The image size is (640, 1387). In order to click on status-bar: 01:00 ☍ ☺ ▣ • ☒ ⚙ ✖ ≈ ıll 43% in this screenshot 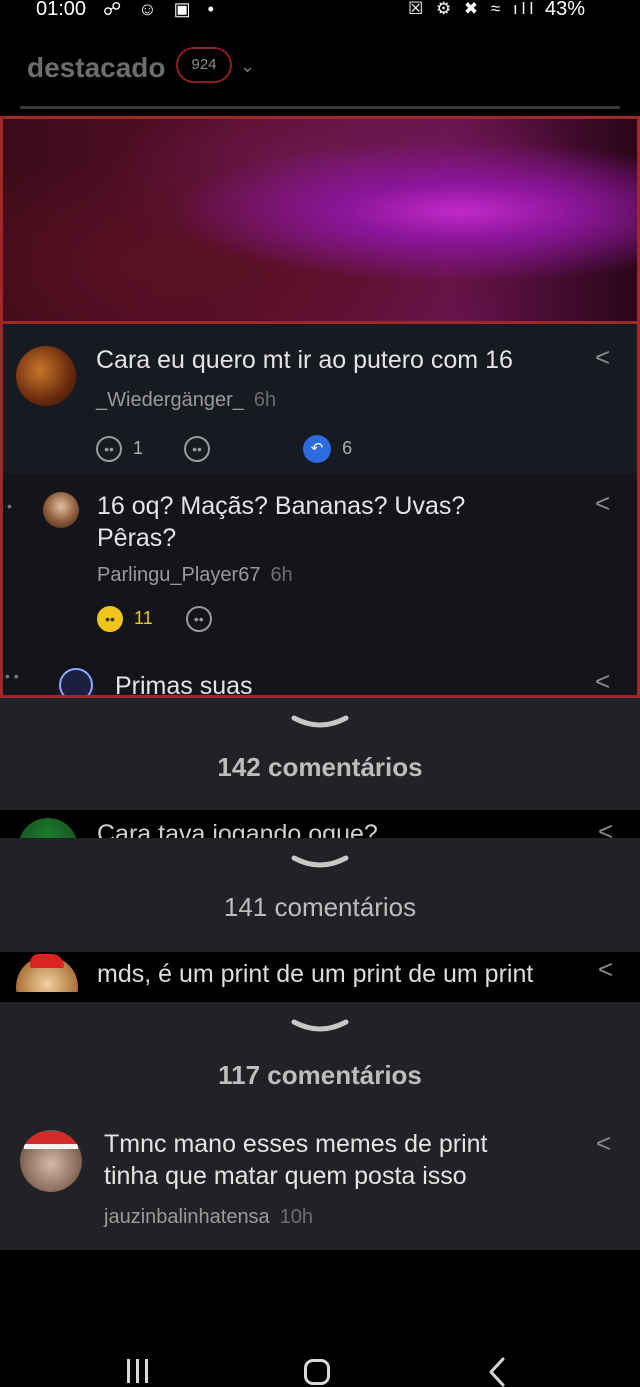, I will do `click(320, 12)`.